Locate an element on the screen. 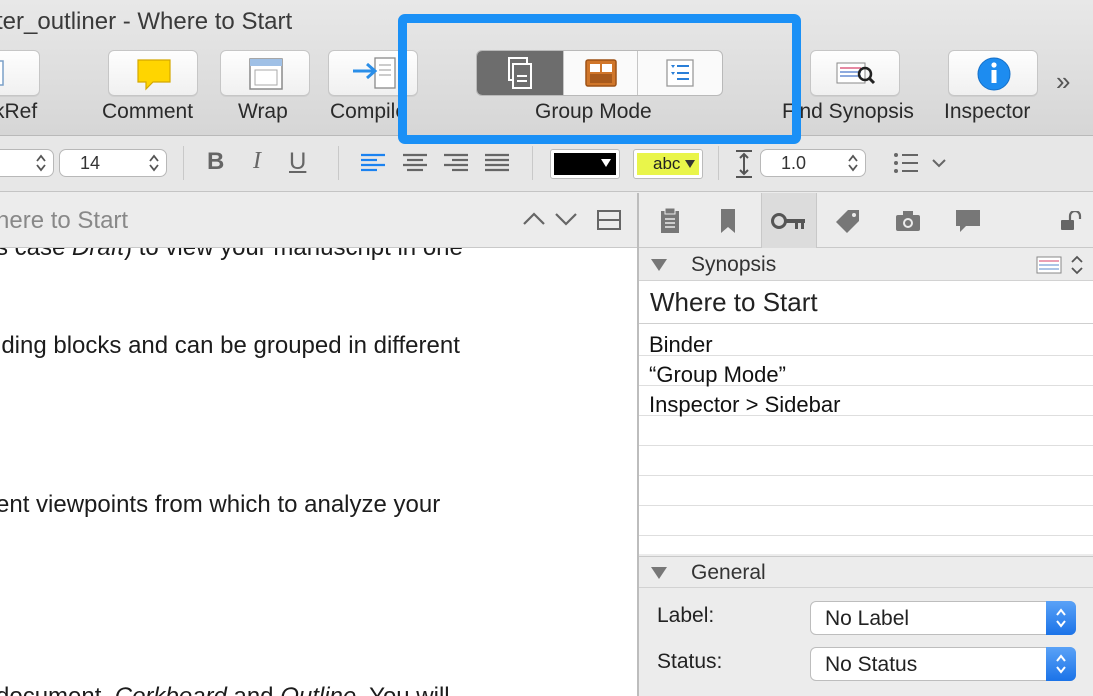 The height and width of the screenshot is (696, 1093). wrap-button is located at coordinates (265, 73).